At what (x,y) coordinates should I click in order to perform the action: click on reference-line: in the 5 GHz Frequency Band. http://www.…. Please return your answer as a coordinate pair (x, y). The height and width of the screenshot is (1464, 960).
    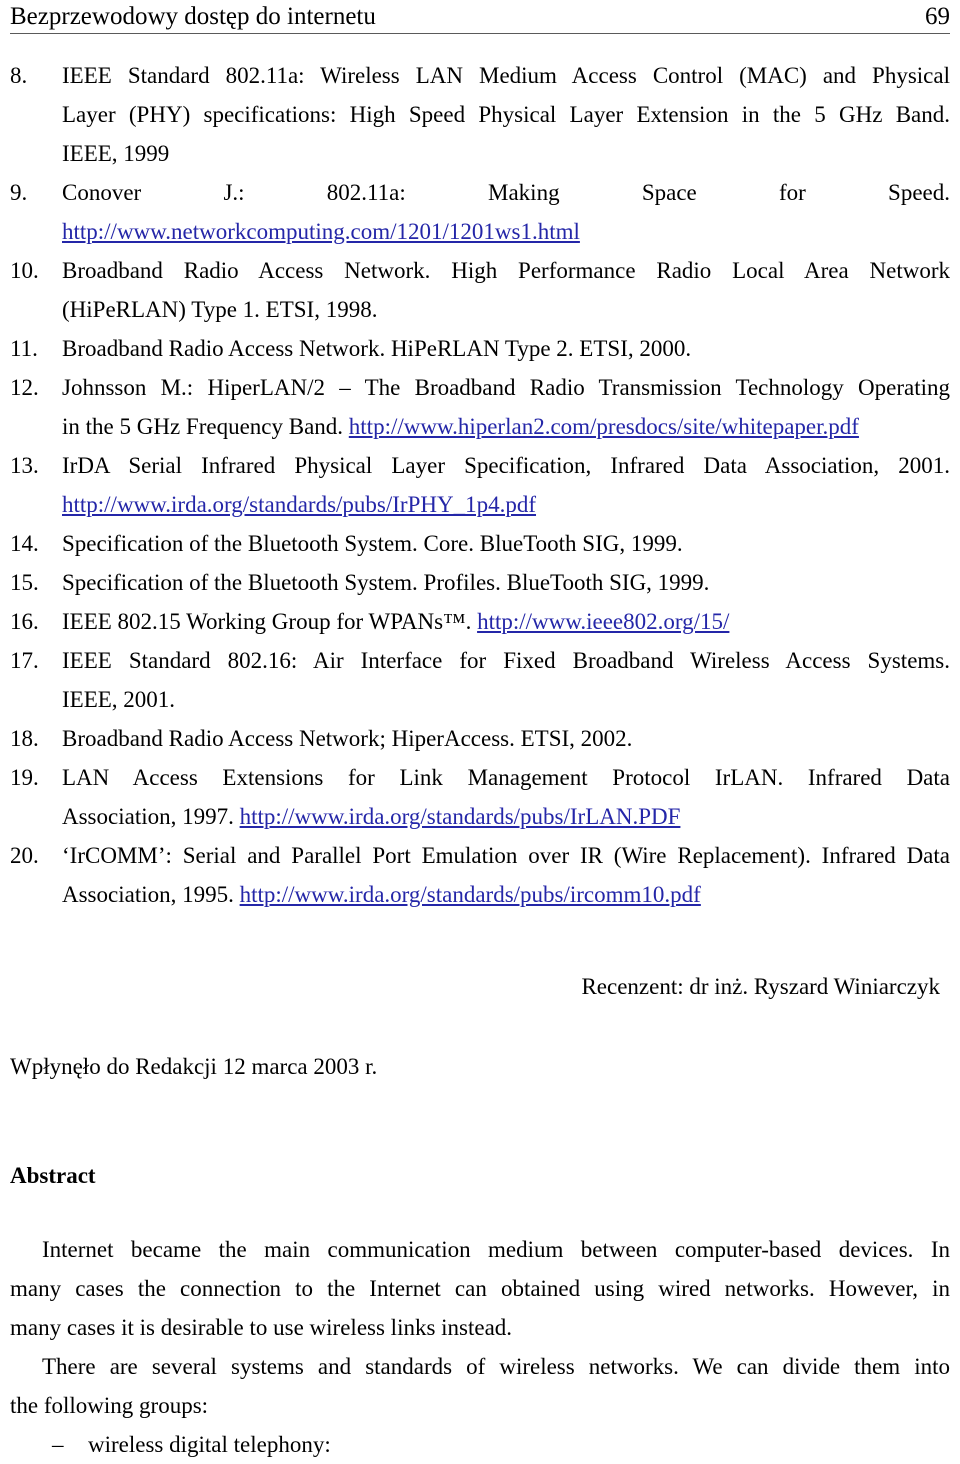
    Looking at the image, I should click on (506, 426).